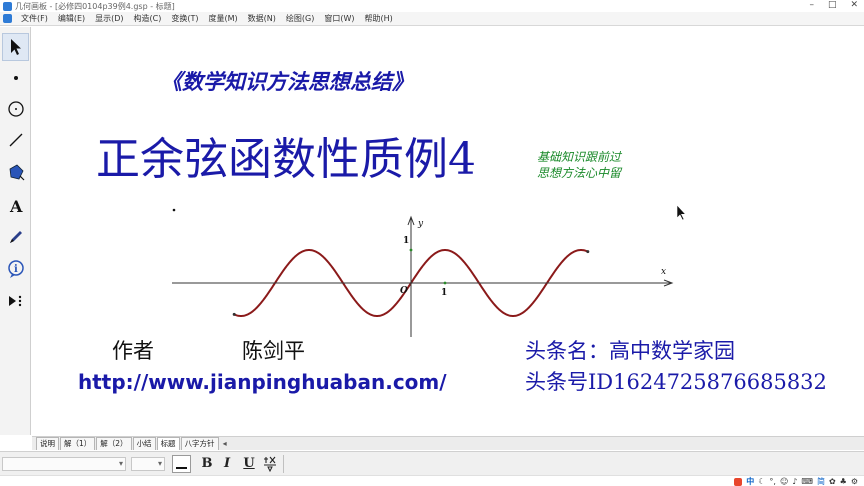  I want to click on tab-eight-char-guideline: 八字方针, so click(199, 443).